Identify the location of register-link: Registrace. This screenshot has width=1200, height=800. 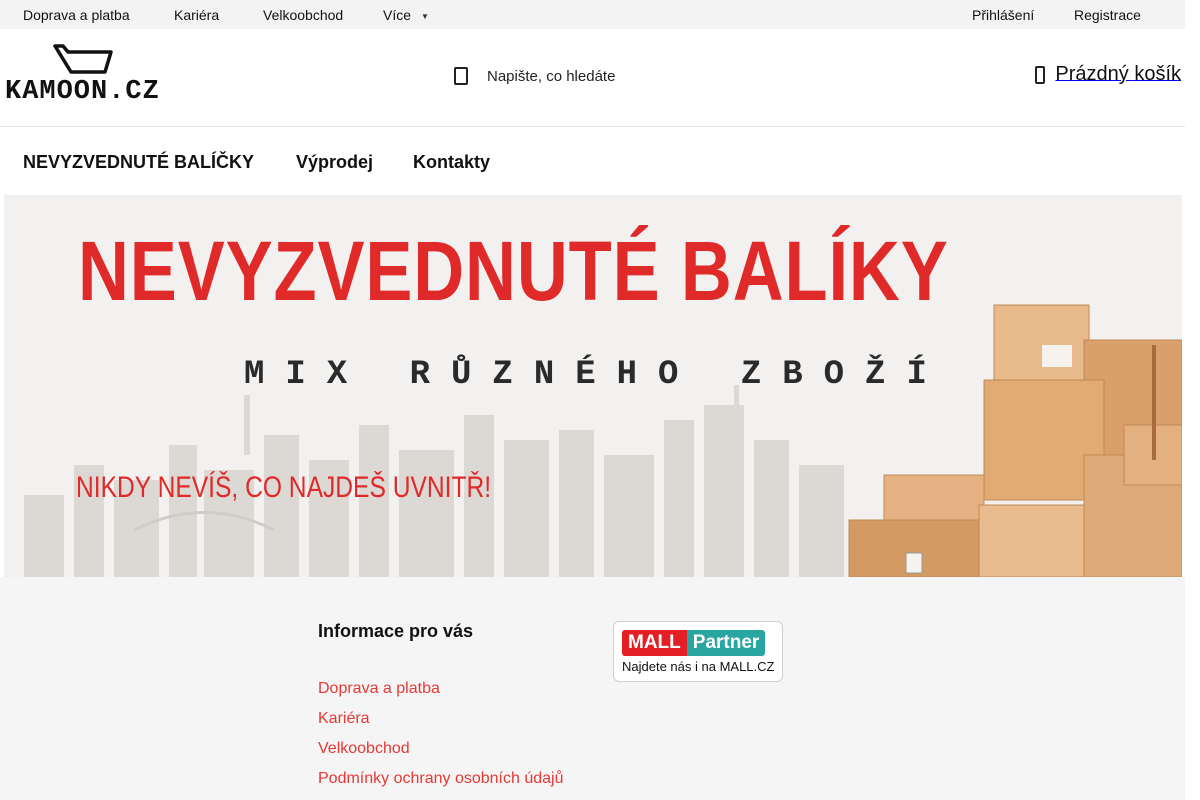
(1107, 15).